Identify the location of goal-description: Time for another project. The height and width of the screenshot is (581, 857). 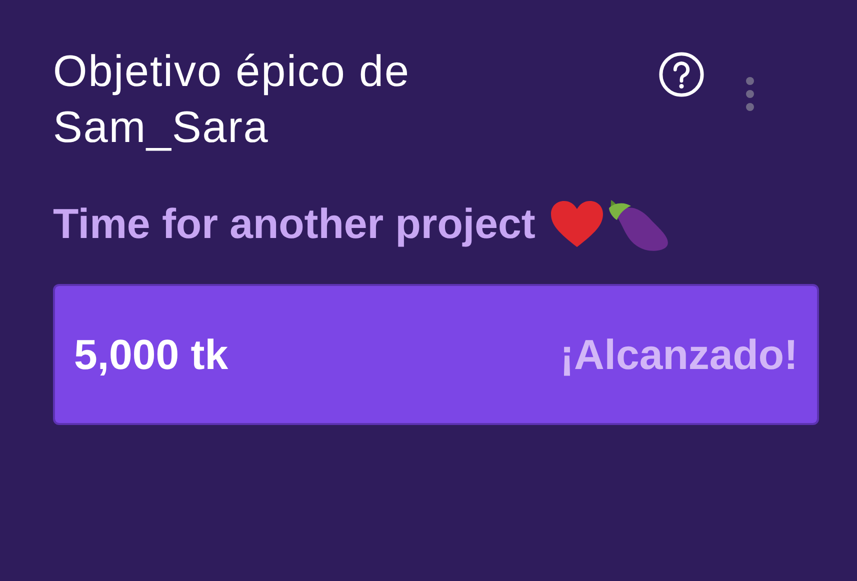
(294, 224).